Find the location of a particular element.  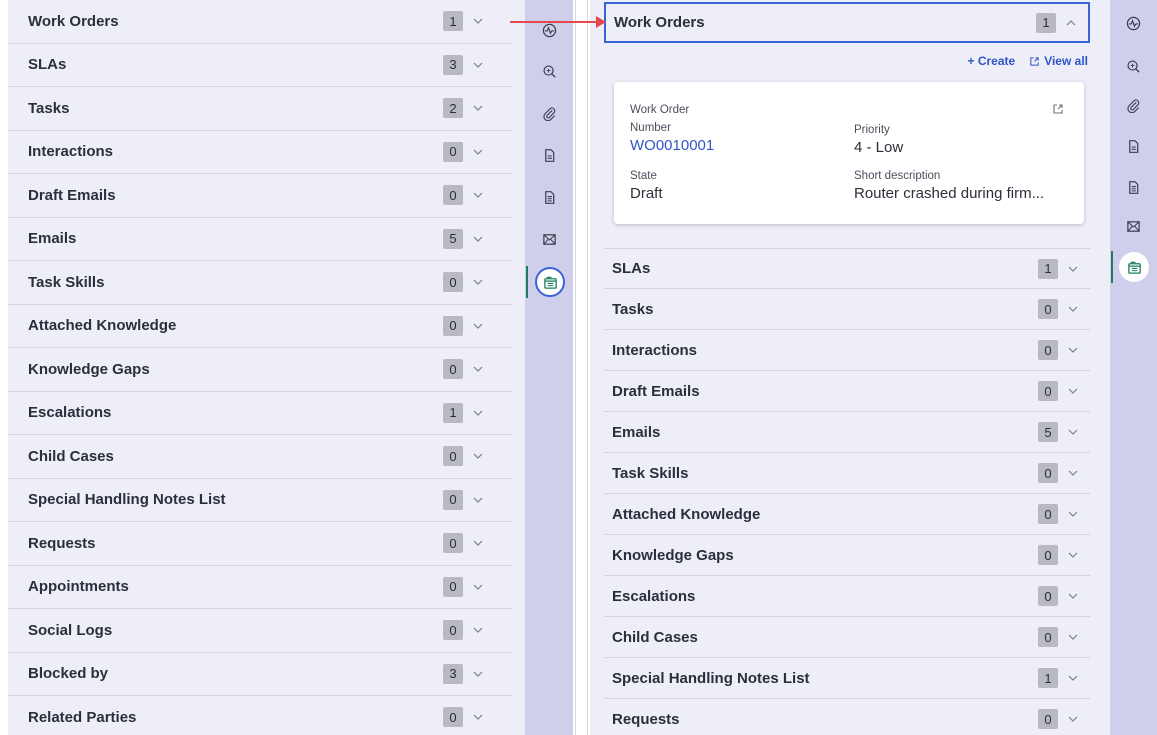

list-item-slas: SLAs 1 is located at coordinates (847, 268).